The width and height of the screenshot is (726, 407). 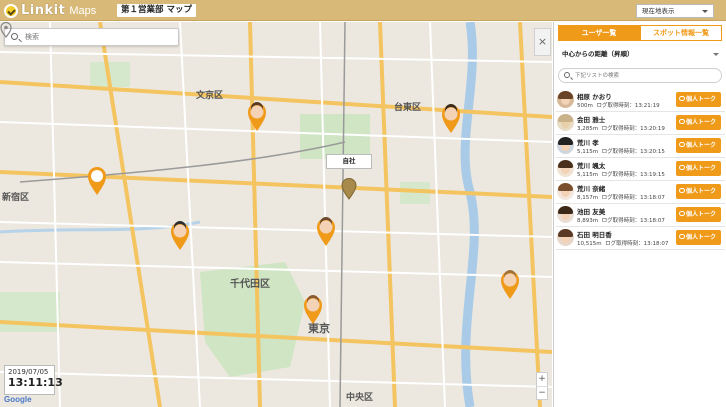 I want to click on user-distance: 8,157m, so click(x=588, y=198).